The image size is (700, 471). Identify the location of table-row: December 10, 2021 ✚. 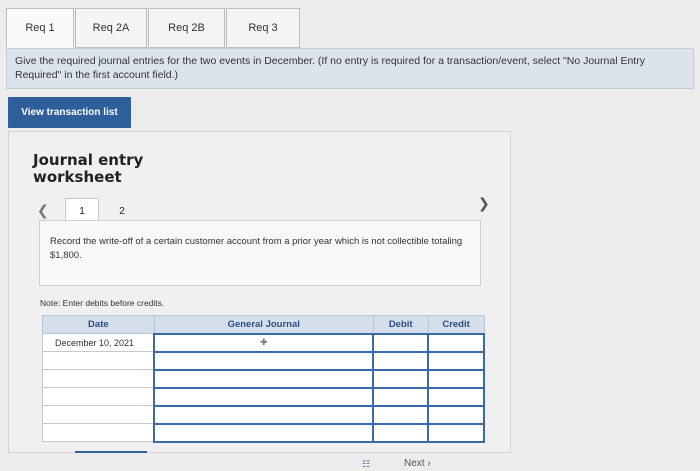
(263, 342).